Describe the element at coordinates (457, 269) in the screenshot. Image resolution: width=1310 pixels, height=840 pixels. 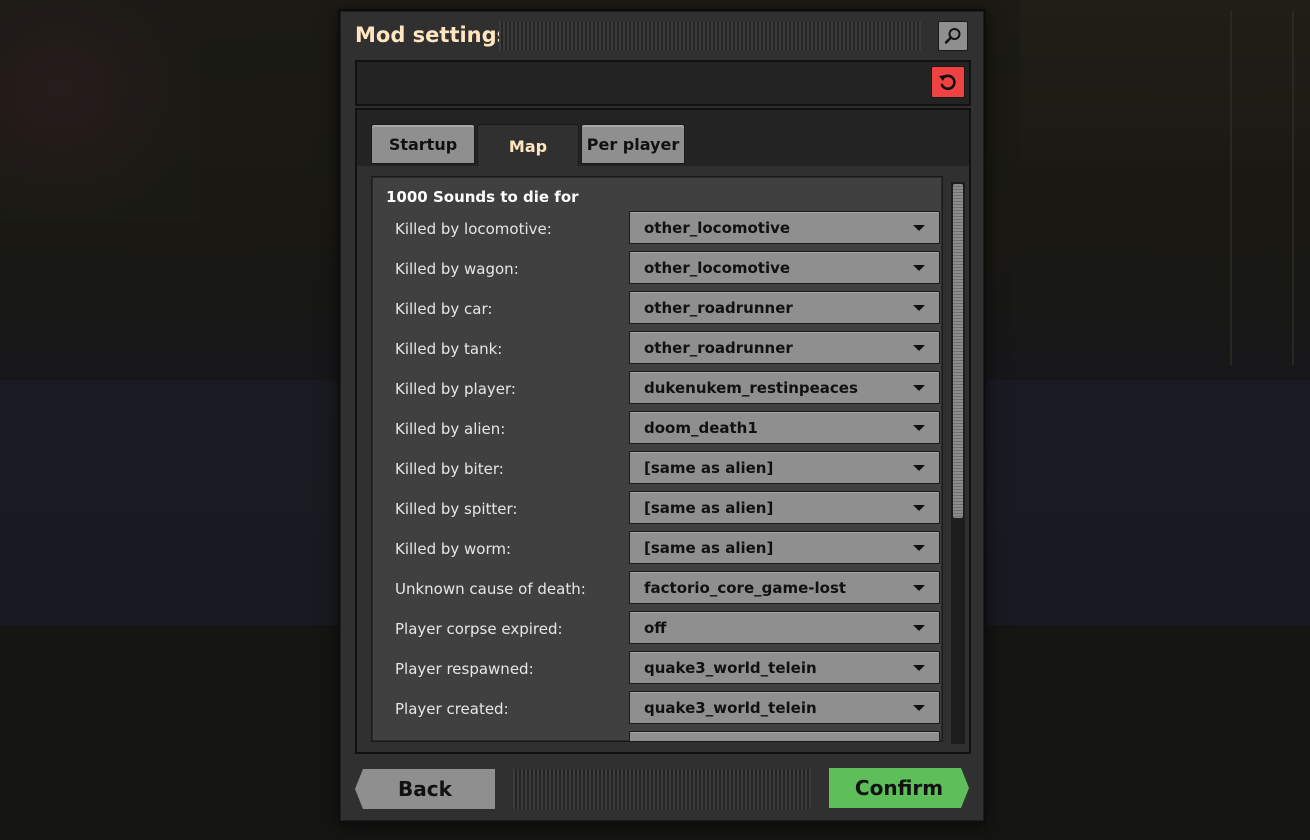
I see `setting-label: Killed by wagon:` at that location.